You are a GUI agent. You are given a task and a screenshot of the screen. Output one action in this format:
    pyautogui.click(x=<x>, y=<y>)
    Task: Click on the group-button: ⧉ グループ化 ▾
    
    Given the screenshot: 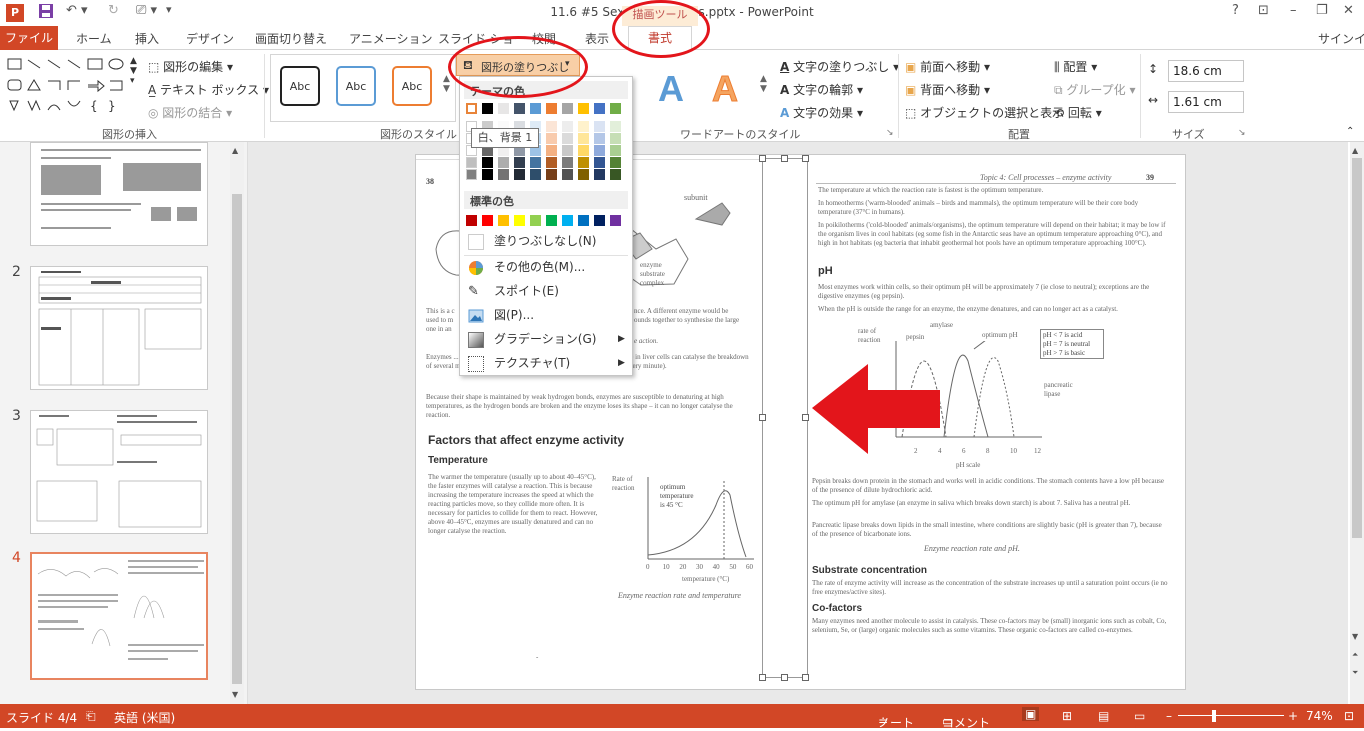 What is the action you would take?
    pyautogui.click(x=1095, y=89)
    